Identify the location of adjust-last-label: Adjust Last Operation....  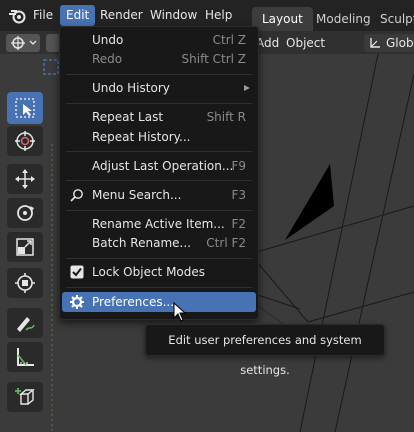
(163, 166).